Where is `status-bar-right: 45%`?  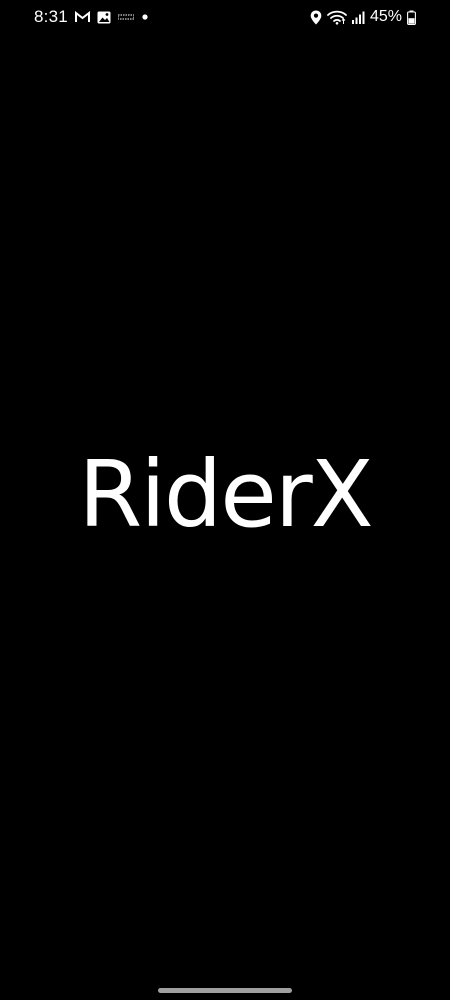 status-bar-right: 45% is located at coordinates (363, 17).